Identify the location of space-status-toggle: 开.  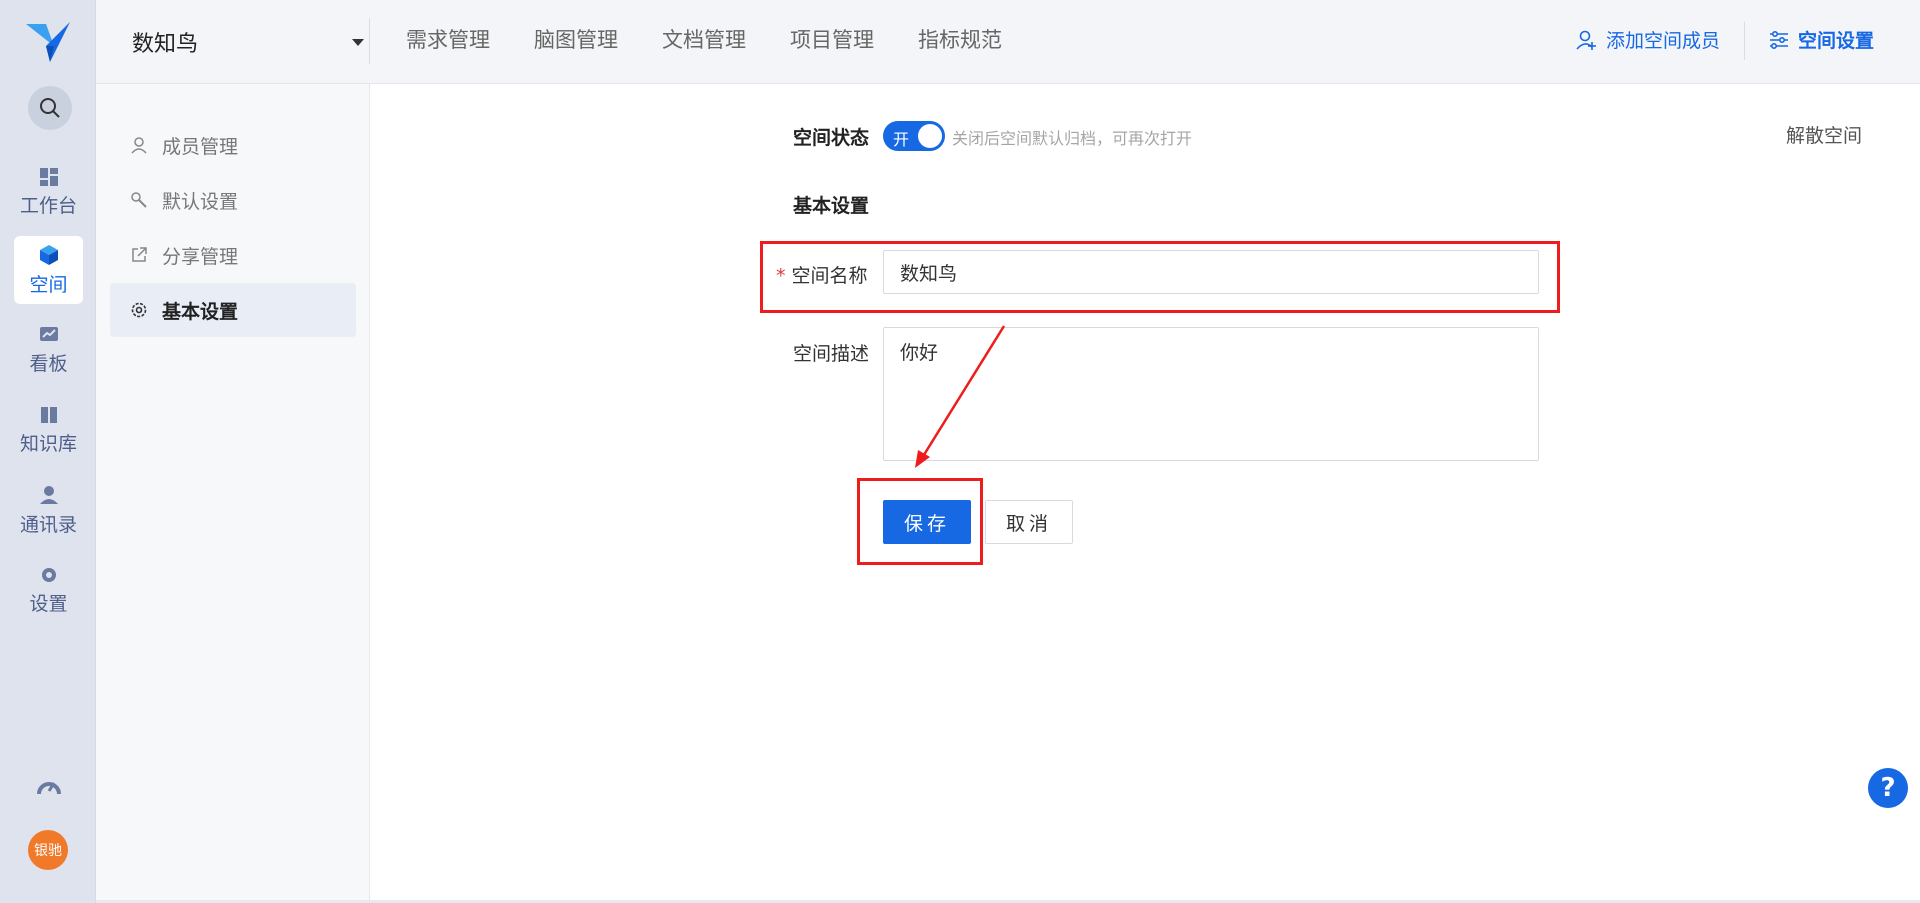
(914, 136).